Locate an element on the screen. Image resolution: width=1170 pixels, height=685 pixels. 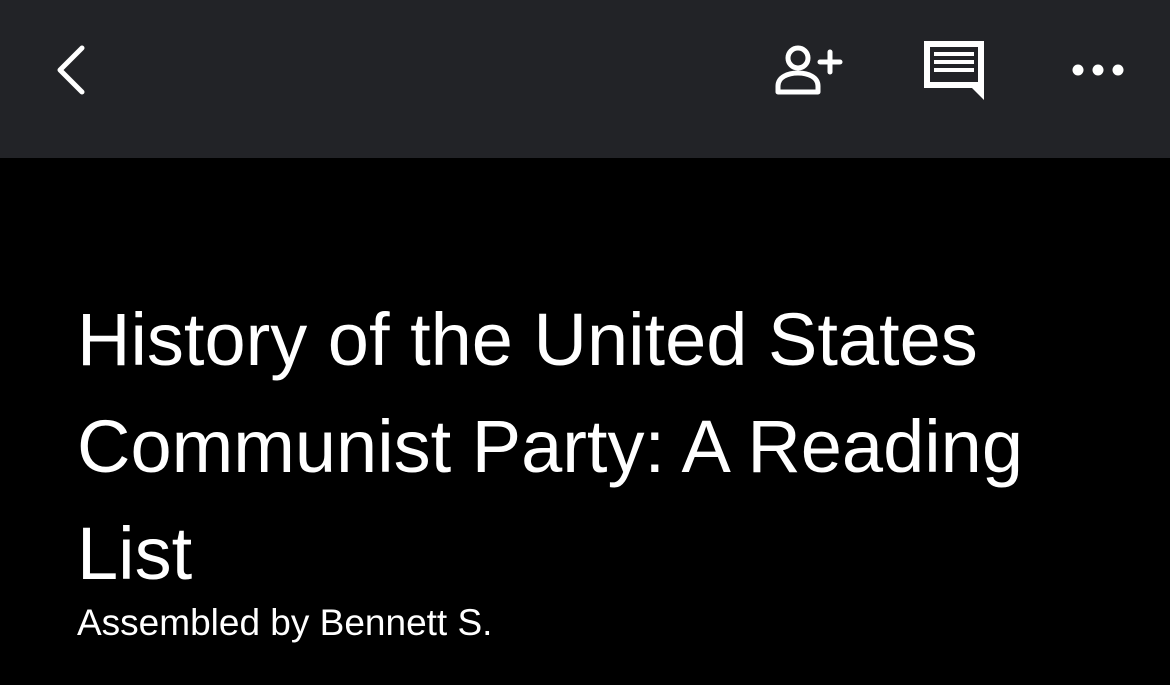
more-options-button is located at coordinates (1098, 70).